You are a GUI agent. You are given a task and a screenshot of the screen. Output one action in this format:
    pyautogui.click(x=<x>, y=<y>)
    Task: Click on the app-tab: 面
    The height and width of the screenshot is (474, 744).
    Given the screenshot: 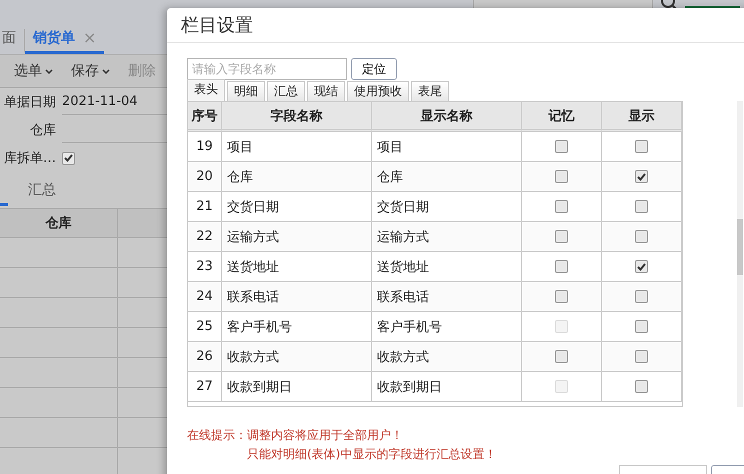 What is the action you would take?
    pyautogui.click(x=12, y=41)
    